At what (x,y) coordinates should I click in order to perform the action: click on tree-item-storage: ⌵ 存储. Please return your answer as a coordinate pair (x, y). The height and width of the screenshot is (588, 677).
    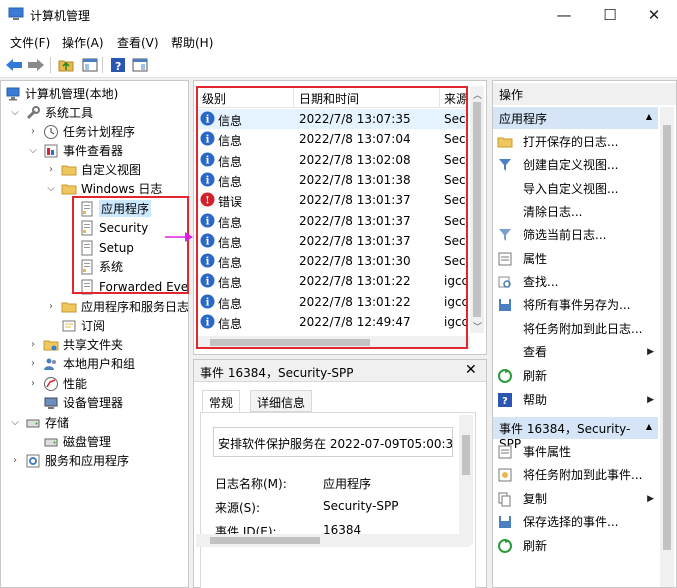
    Looking at the image, I should click on (39, 422).